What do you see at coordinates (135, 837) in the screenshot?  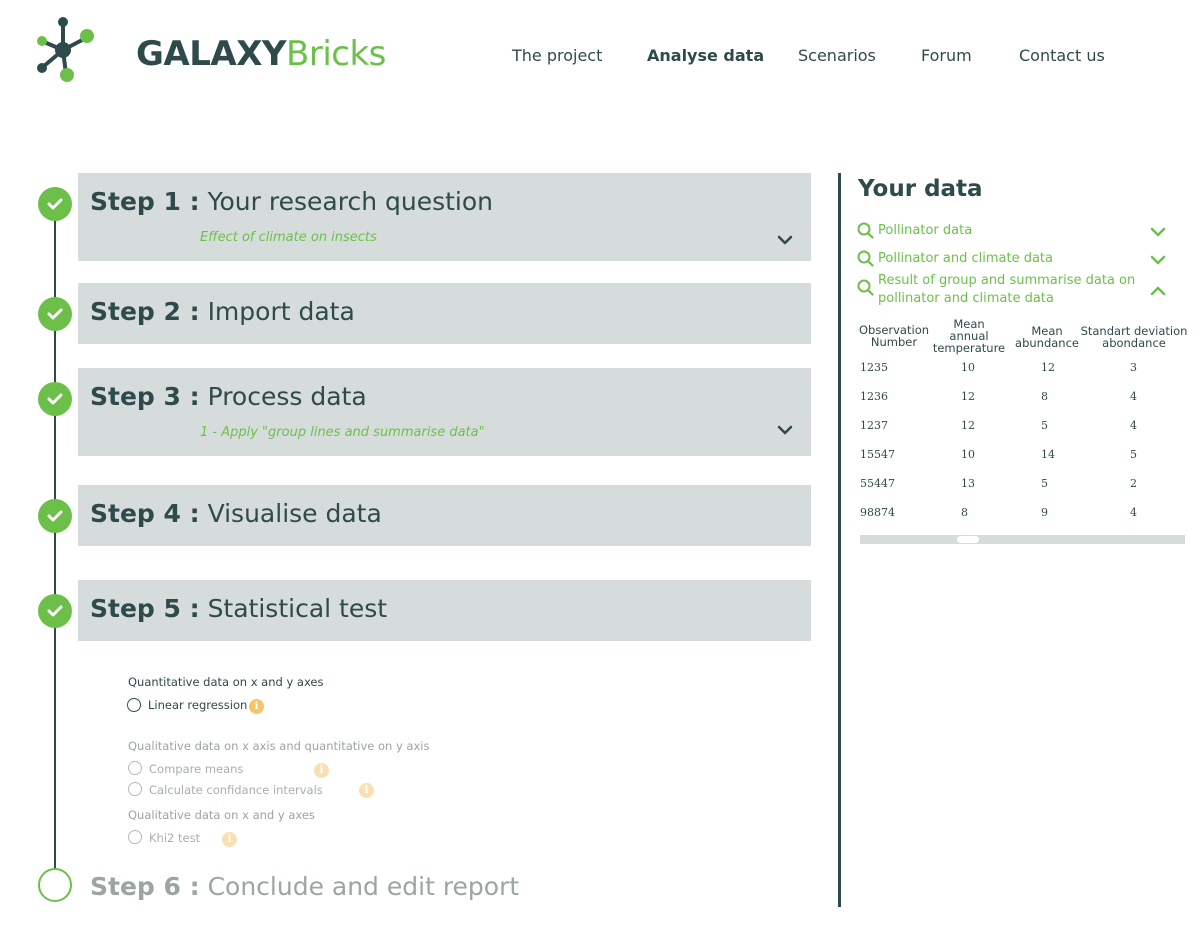 I see `radio-khi2-test` at bounding box center [135, 837].